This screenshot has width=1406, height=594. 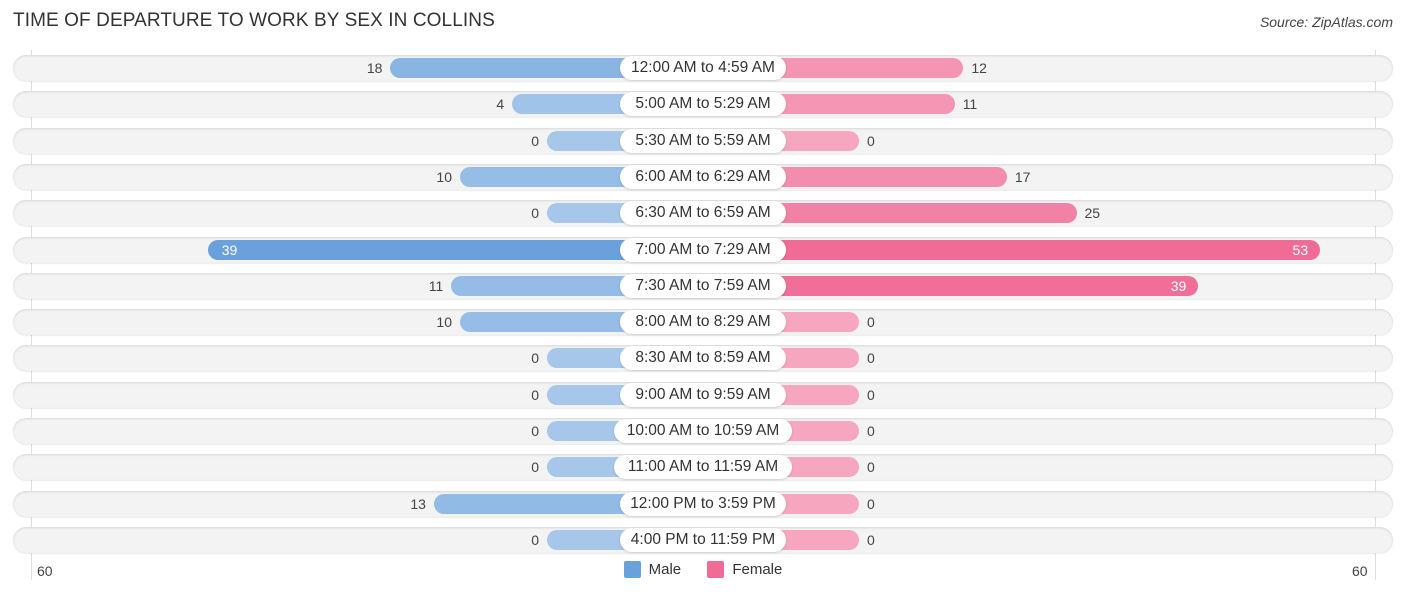 What do you see at coordinates (1178, 285) in the screenshot?
I see `female-value-label: 39` at bounding box center [1178, 285].